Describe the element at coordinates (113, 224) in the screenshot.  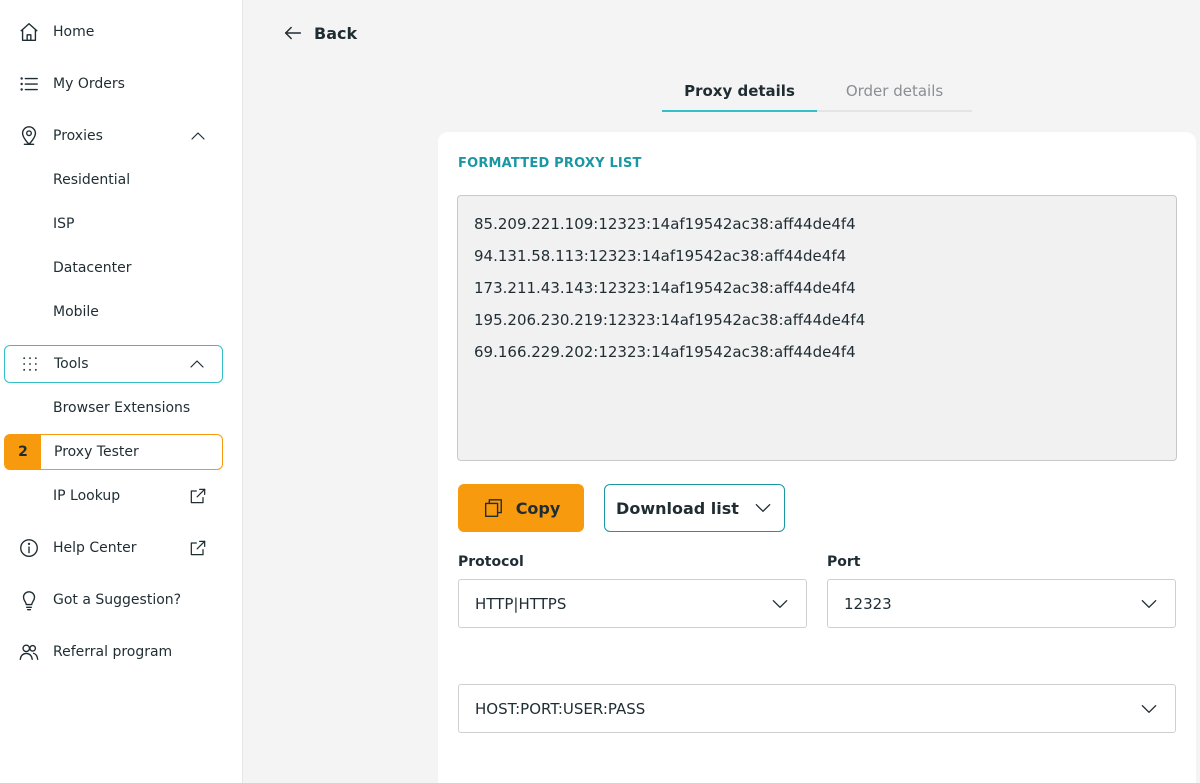
I see `sidebar-subitem-isp: ISP` at that location.